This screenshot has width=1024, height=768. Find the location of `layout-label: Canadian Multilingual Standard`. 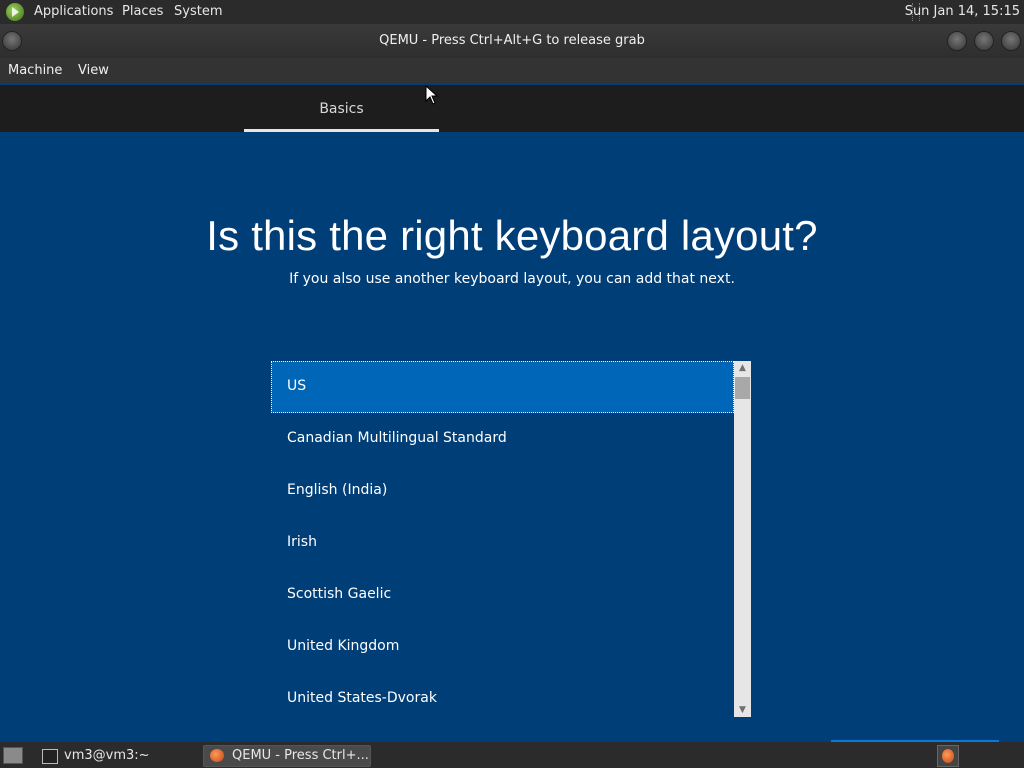

layout-label: Canadian Multilingual Standard is located at coordinates (397, 438).